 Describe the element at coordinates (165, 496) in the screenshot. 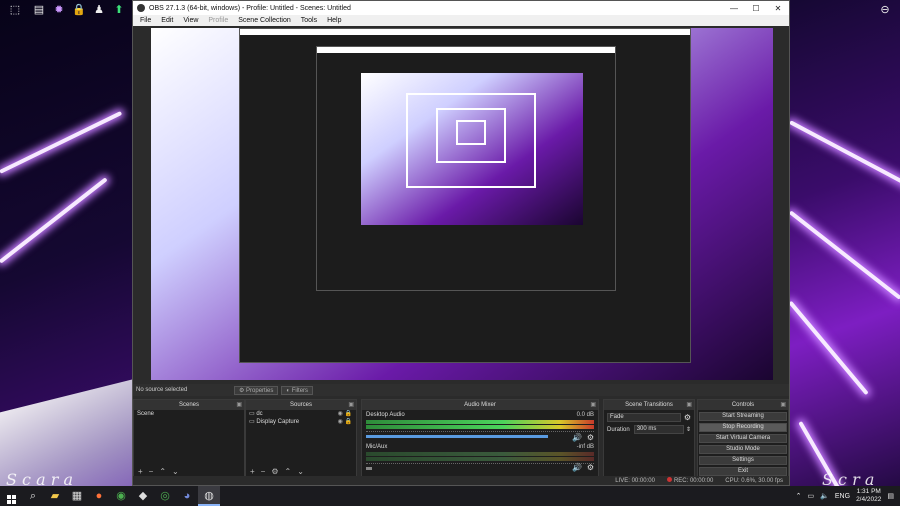

I see `chrome-profile-icon: ◎` at that location.